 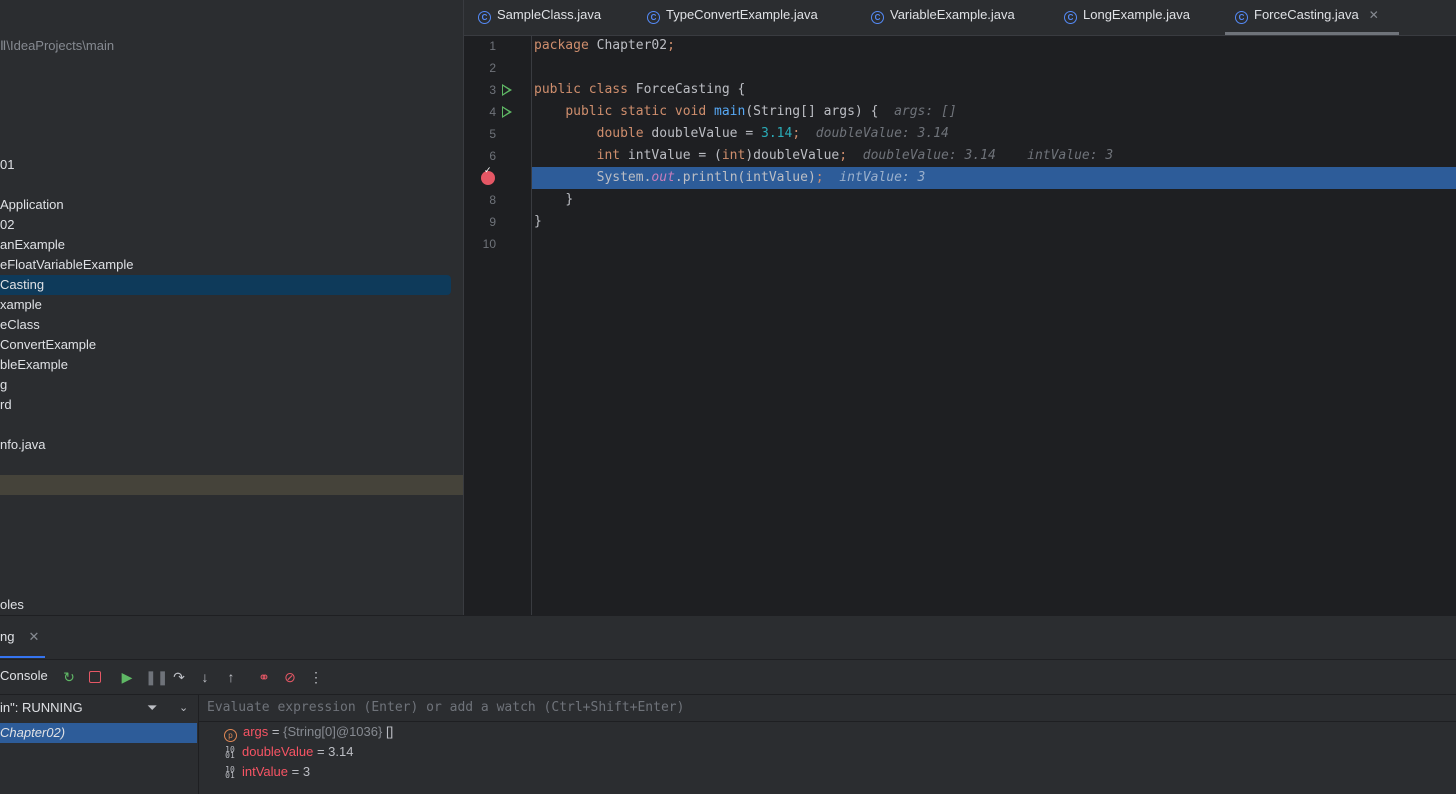 I want to click on tab-longexample: C LongExample.java, so click(x=1127, y=17).